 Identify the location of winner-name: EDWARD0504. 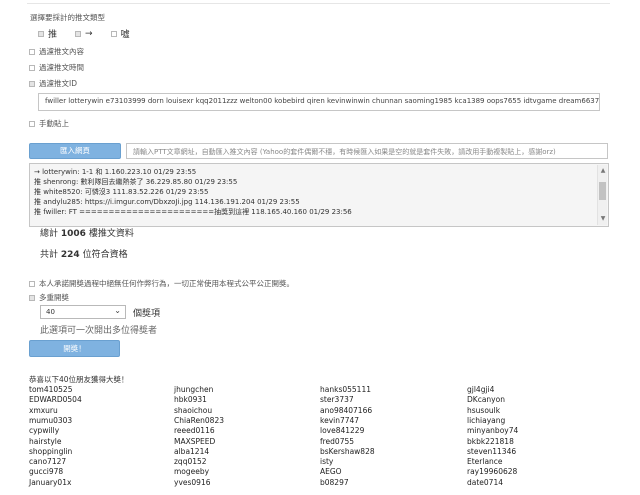
(55, 400).